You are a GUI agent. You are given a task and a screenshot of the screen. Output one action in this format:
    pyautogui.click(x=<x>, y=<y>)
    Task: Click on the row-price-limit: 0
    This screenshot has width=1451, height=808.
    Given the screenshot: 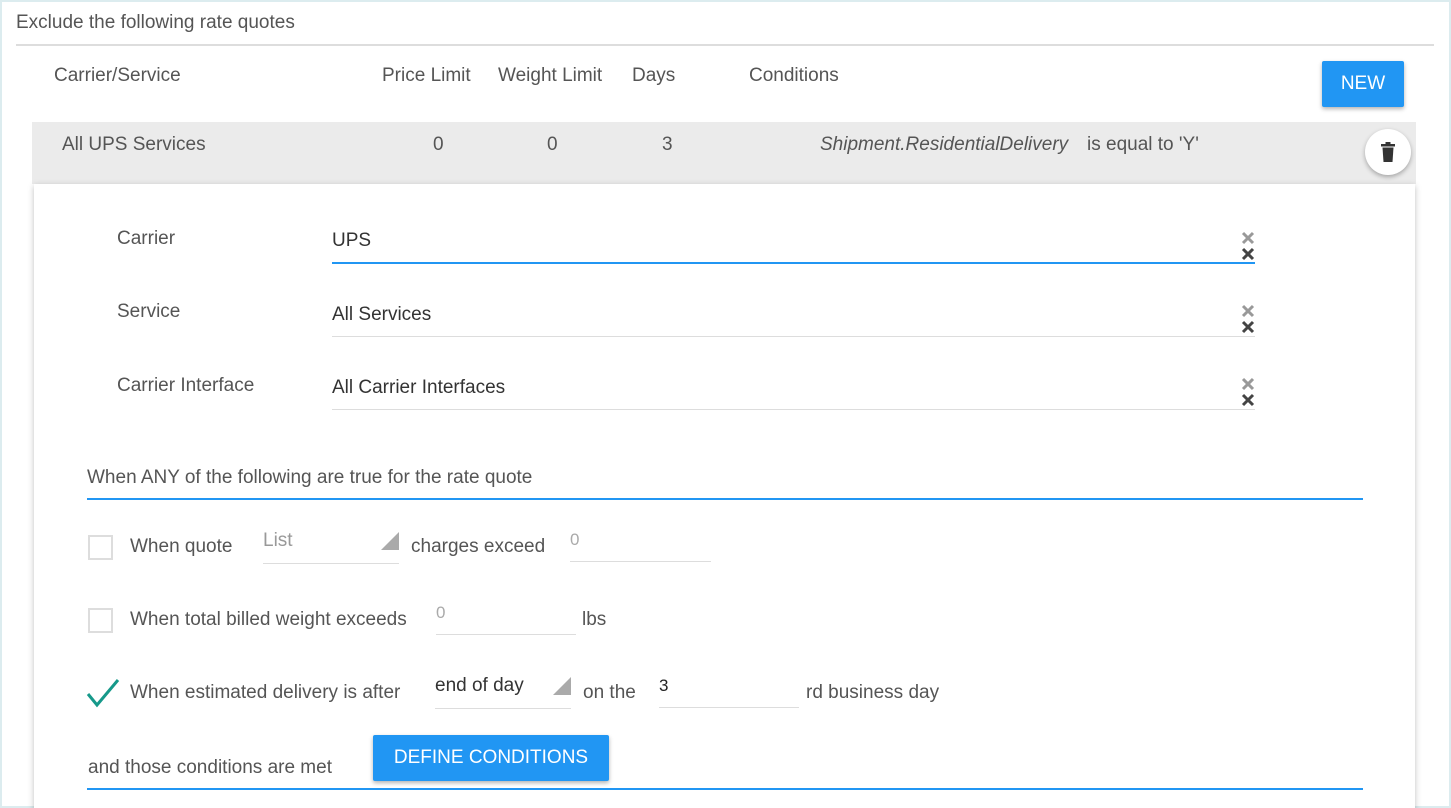 What is the action you would take?
    pyautogui.click(x=438, y=144)
    